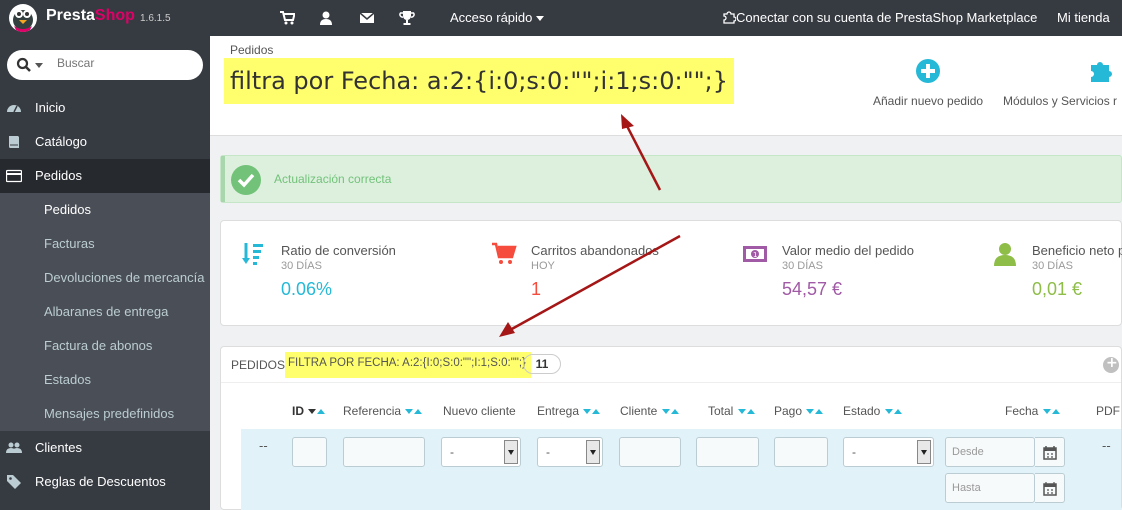 This screenshot has width=1122, height=510. I want to click on column-id: ID, so click(309, 411).